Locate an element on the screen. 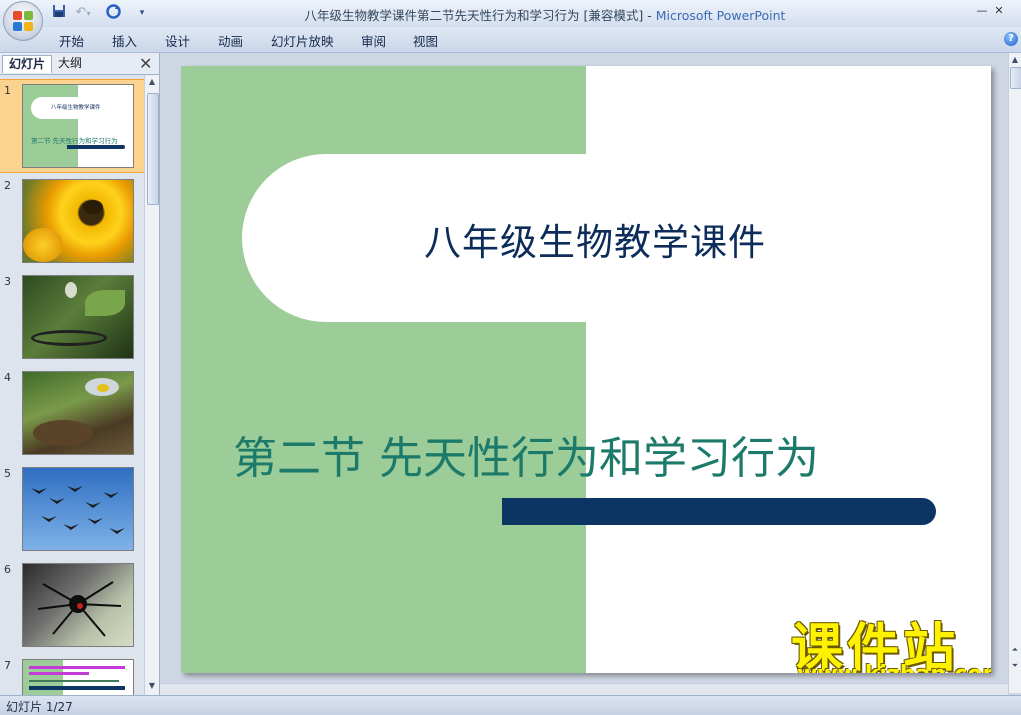  thumbnail-number: 7 is located at coordinates (7, 665).